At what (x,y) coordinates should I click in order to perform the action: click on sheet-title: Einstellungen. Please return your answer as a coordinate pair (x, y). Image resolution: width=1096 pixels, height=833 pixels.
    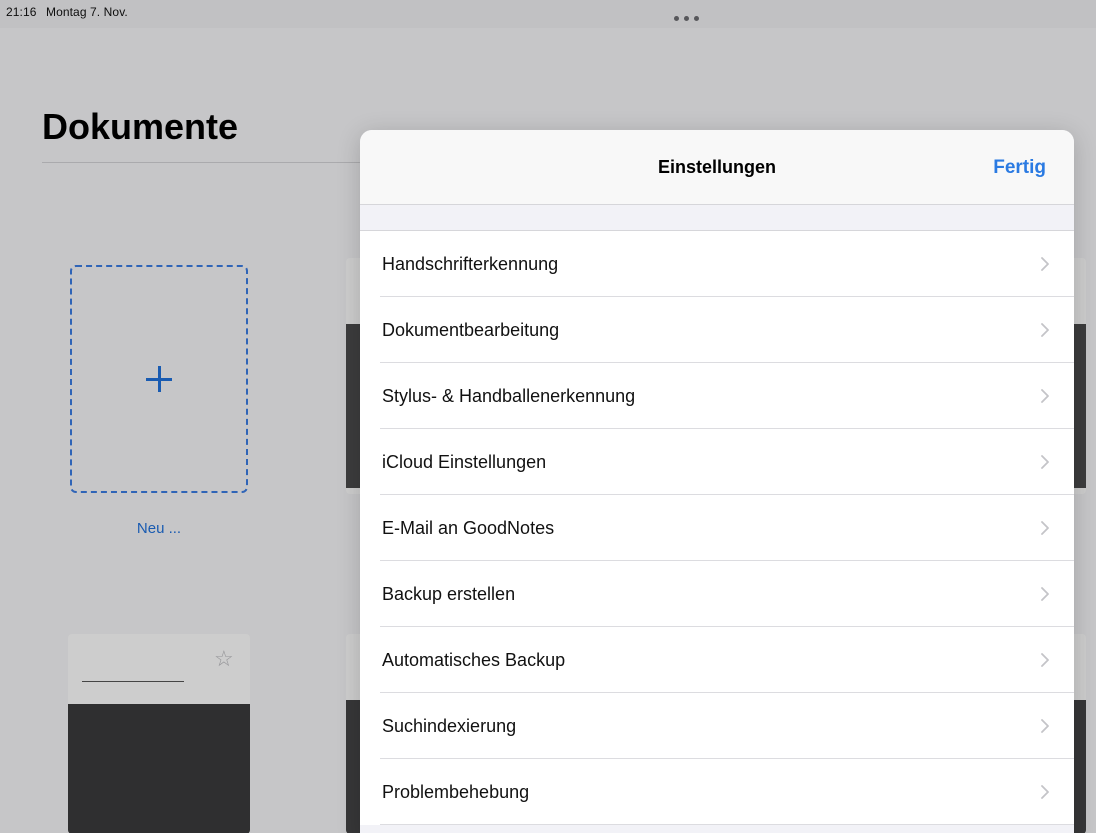
    Looking at the image, I should click on (716, 167).